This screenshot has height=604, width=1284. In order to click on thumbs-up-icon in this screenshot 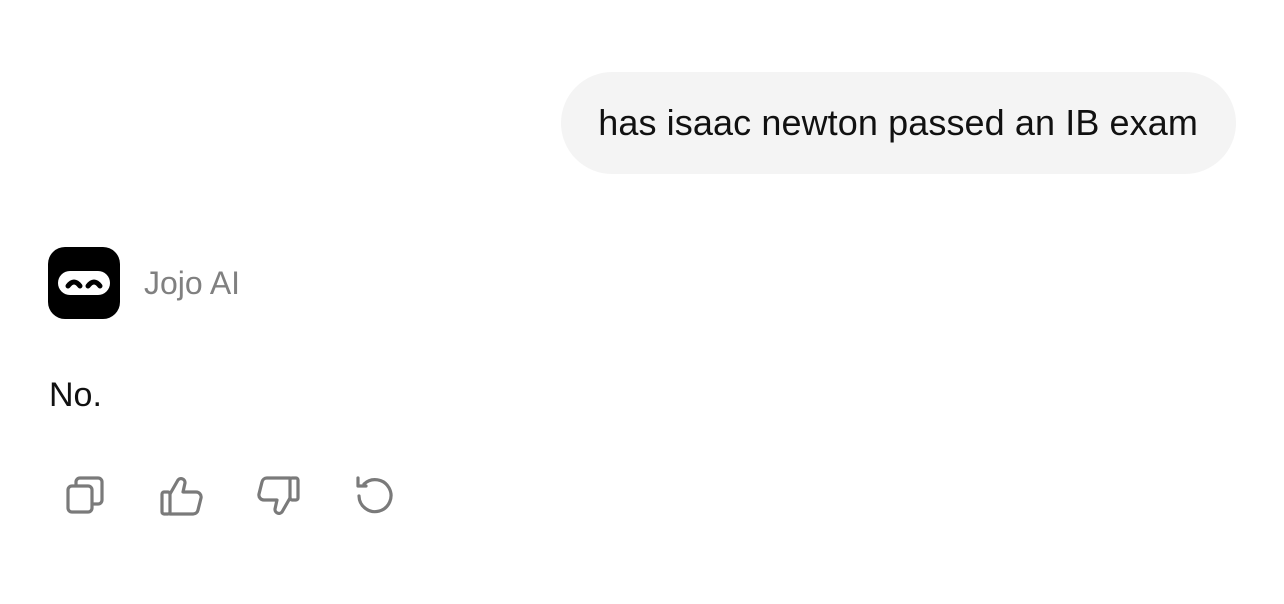, I will do `click(181, 496)`.